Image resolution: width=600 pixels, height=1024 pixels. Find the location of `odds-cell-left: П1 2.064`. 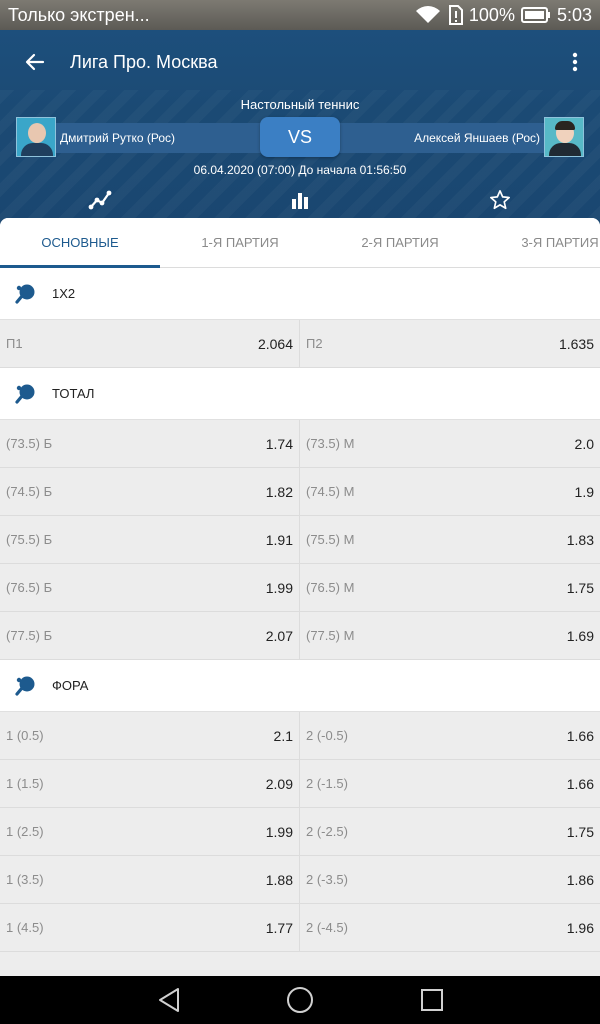

odds-cell-left: П1 2.064 is located at coordinates (150, 343).